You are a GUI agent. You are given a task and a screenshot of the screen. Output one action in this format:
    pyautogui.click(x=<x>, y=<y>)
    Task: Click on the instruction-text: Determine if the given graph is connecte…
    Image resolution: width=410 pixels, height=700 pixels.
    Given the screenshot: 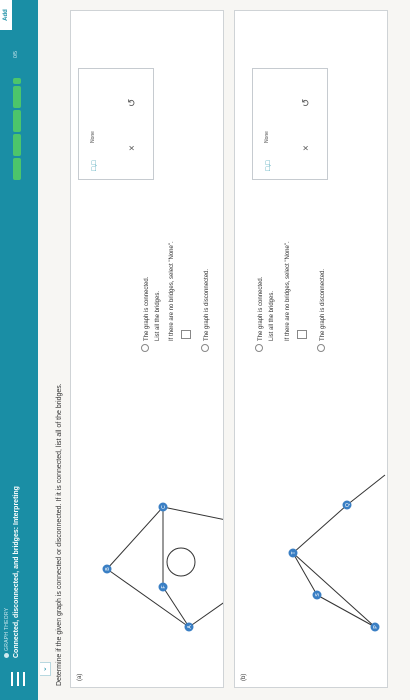 What is the action you would take?
    pyautogui.click(x=59, y=534)
    